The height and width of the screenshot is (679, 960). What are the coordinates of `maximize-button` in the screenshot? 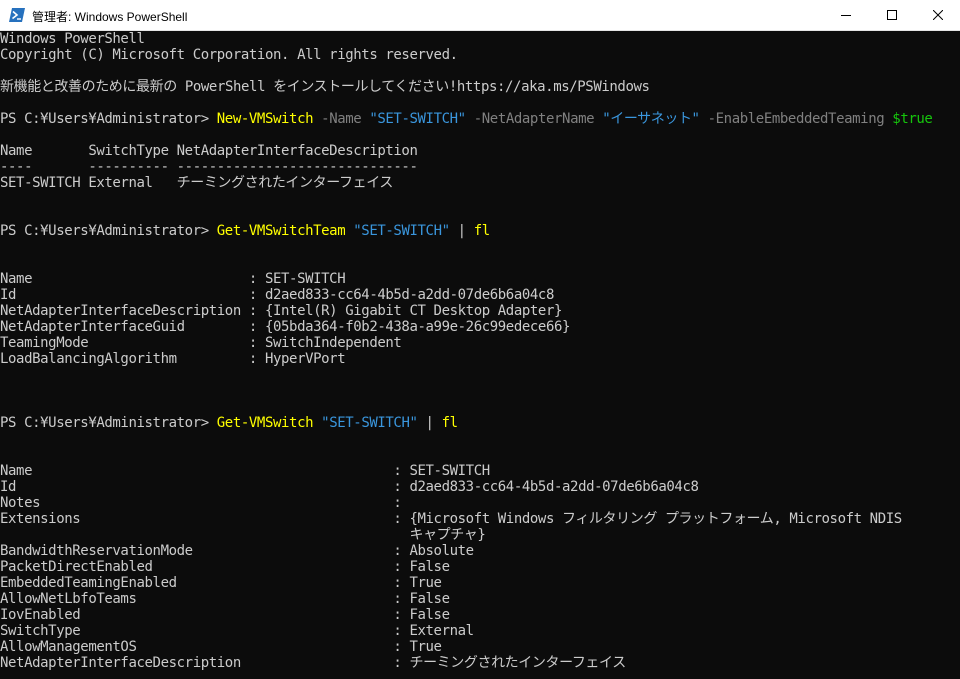 It's located at (892, 15).